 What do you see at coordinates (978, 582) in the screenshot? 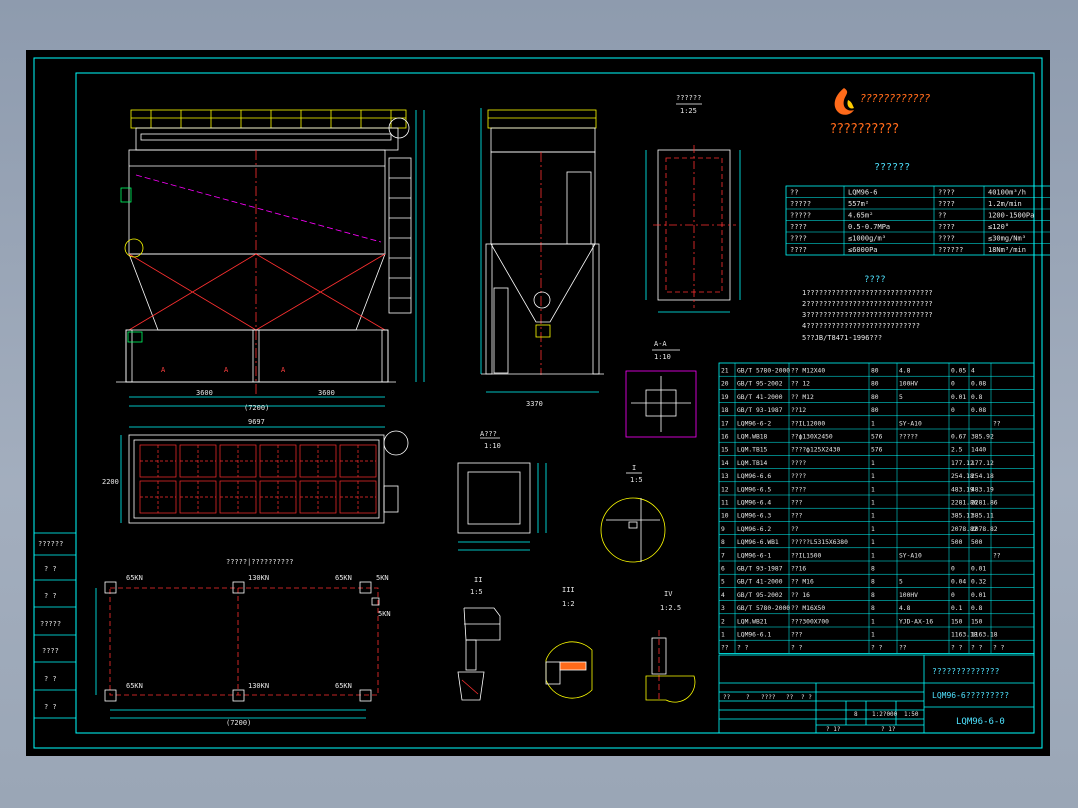
I see `bom-cell: 0.32` at bounding box center [978, 582].